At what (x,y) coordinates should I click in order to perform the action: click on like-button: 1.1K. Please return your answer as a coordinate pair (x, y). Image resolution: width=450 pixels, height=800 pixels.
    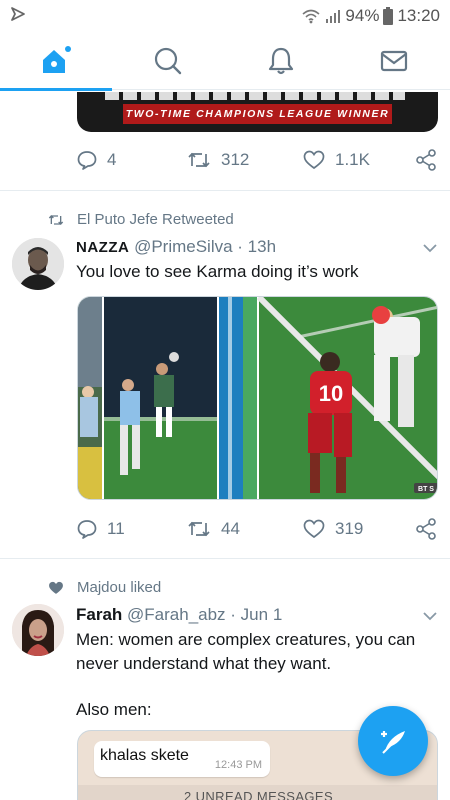
    Looking at the image, I should click on (336, 160).